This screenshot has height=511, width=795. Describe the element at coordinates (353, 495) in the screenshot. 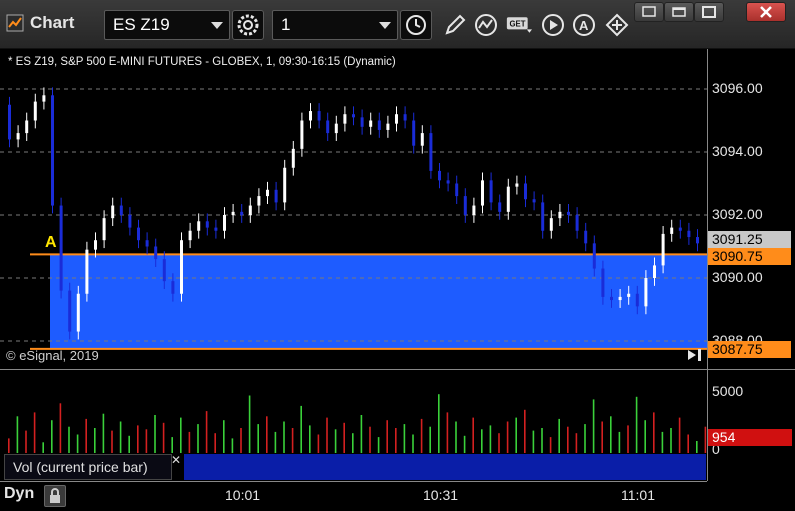

I see `time-axis: Dyn 10:01 10:31 11:01` at that location.